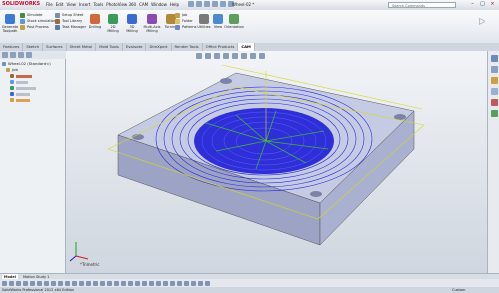 The height and width of the screenshot is (293, 499). Describe the element at coordinates (49, 4) in the screenshot. I see `menu-file: File` at that location.